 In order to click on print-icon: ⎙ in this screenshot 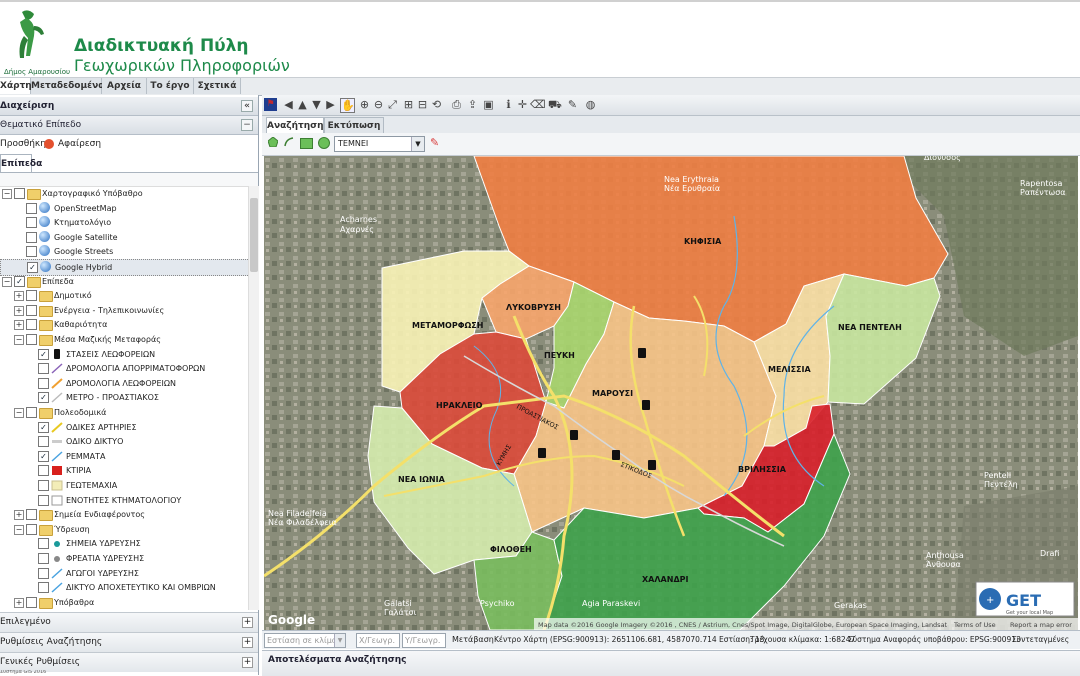, I will do `click(456, 104)`.